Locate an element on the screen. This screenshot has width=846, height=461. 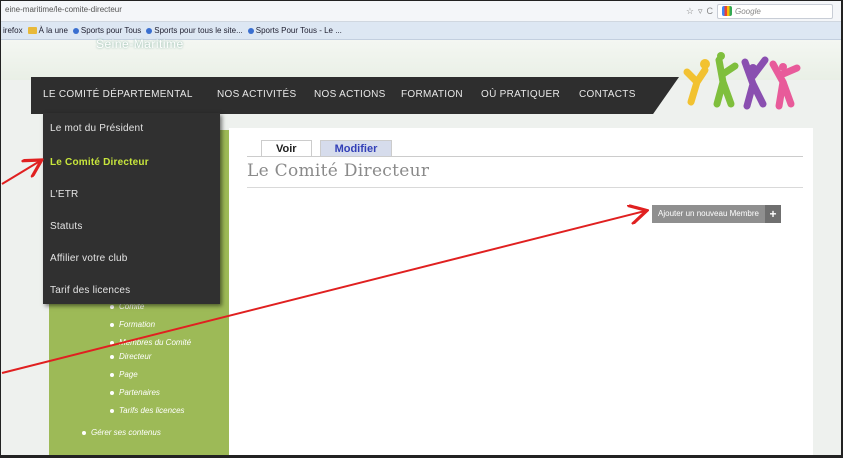
sidebar-link-membres: Membres du Comité is located at coordinates (150, 342).